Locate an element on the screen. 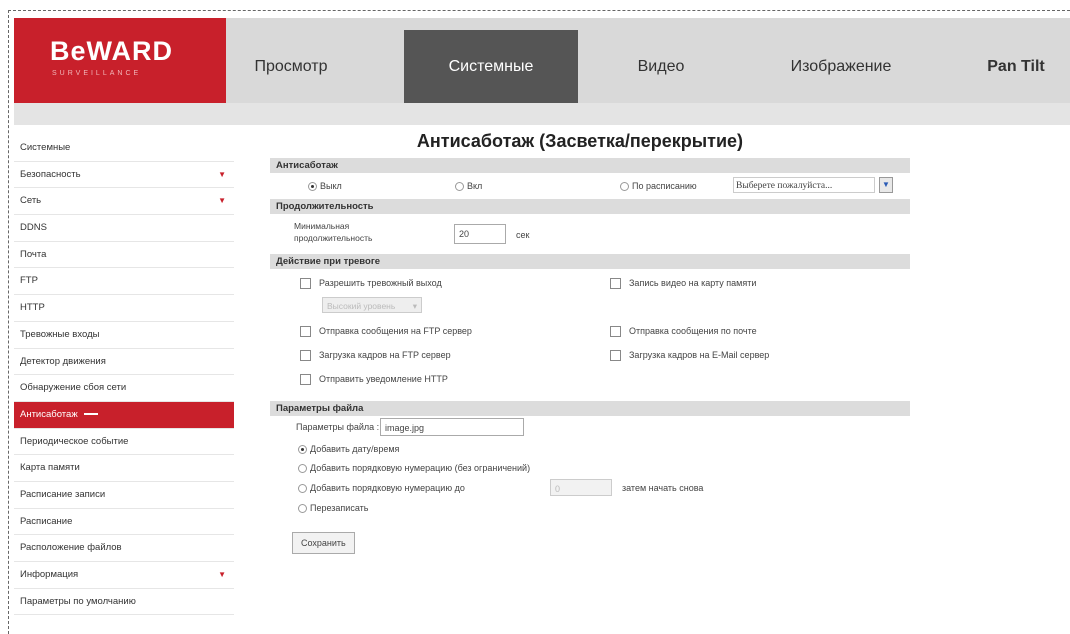  radio-schedule: По расписанию is located at coordinates (658, 186).